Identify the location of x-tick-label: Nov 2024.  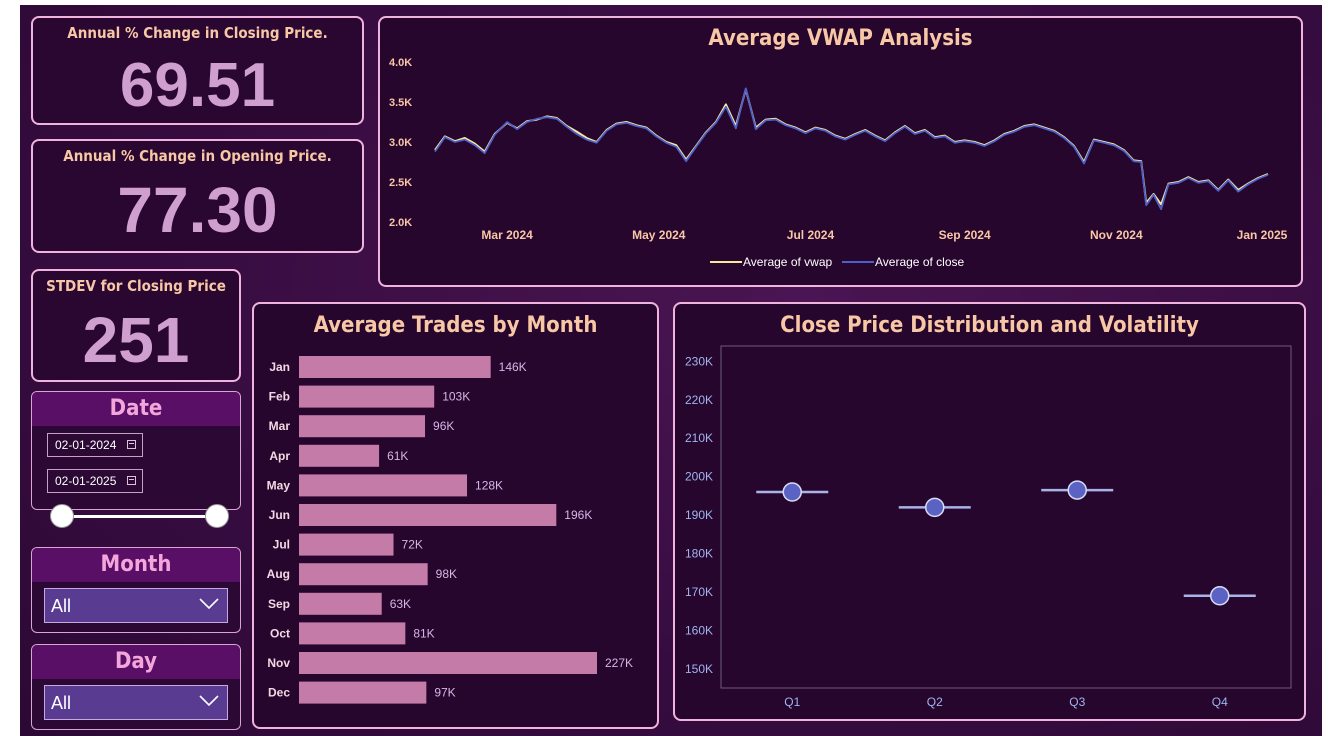
(1116, 235).